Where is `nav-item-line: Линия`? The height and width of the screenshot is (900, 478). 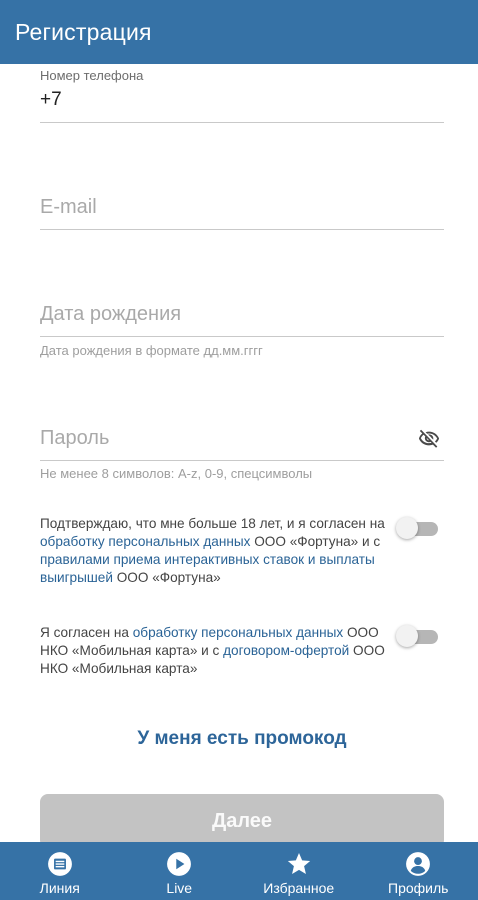 nav-item-line: Линия is located at coordinates (60, 871).